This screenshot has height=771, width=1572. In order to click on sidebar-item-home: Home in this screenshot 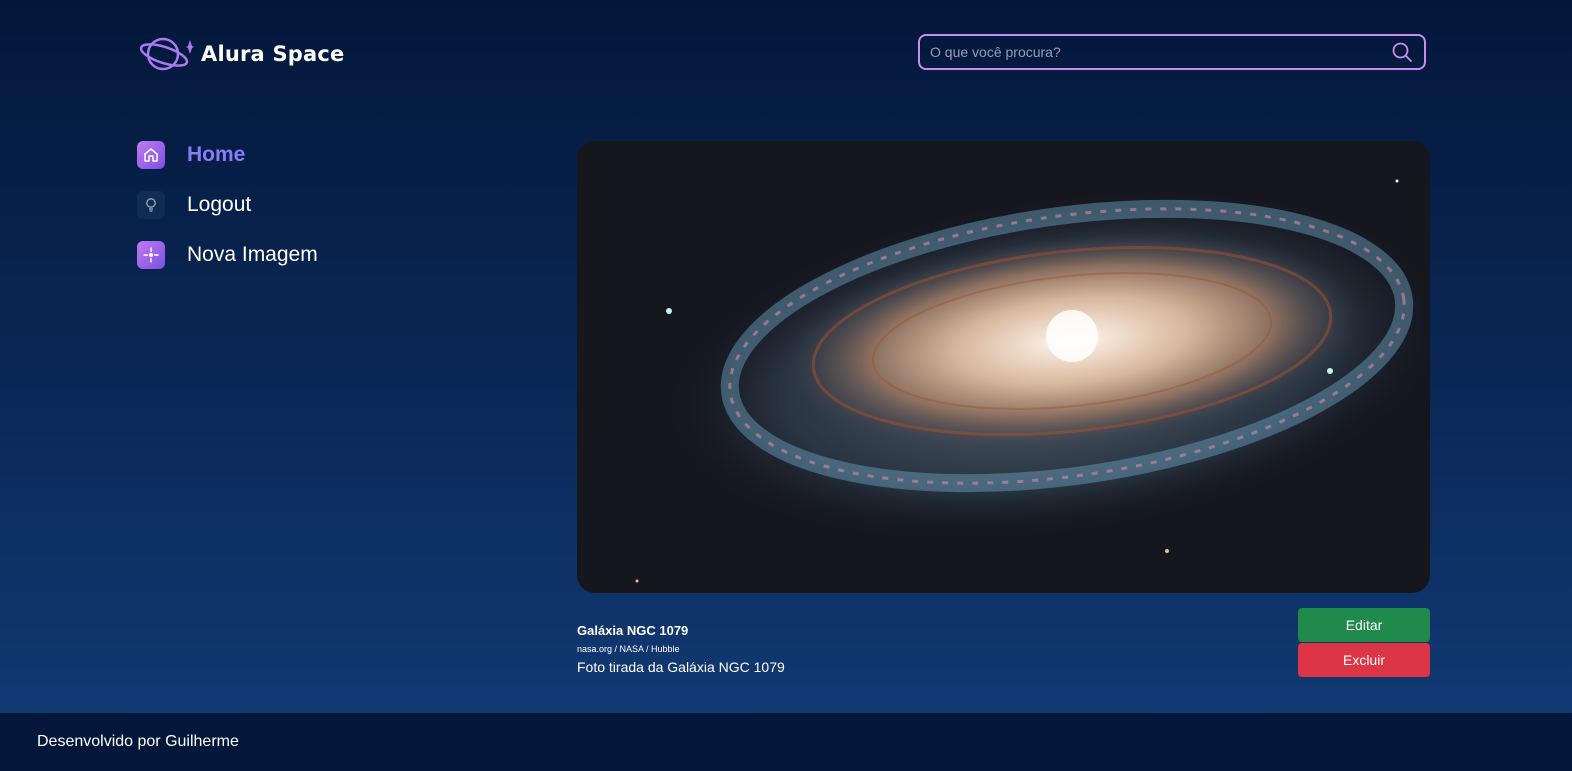, I will do `click(227, 155)`.